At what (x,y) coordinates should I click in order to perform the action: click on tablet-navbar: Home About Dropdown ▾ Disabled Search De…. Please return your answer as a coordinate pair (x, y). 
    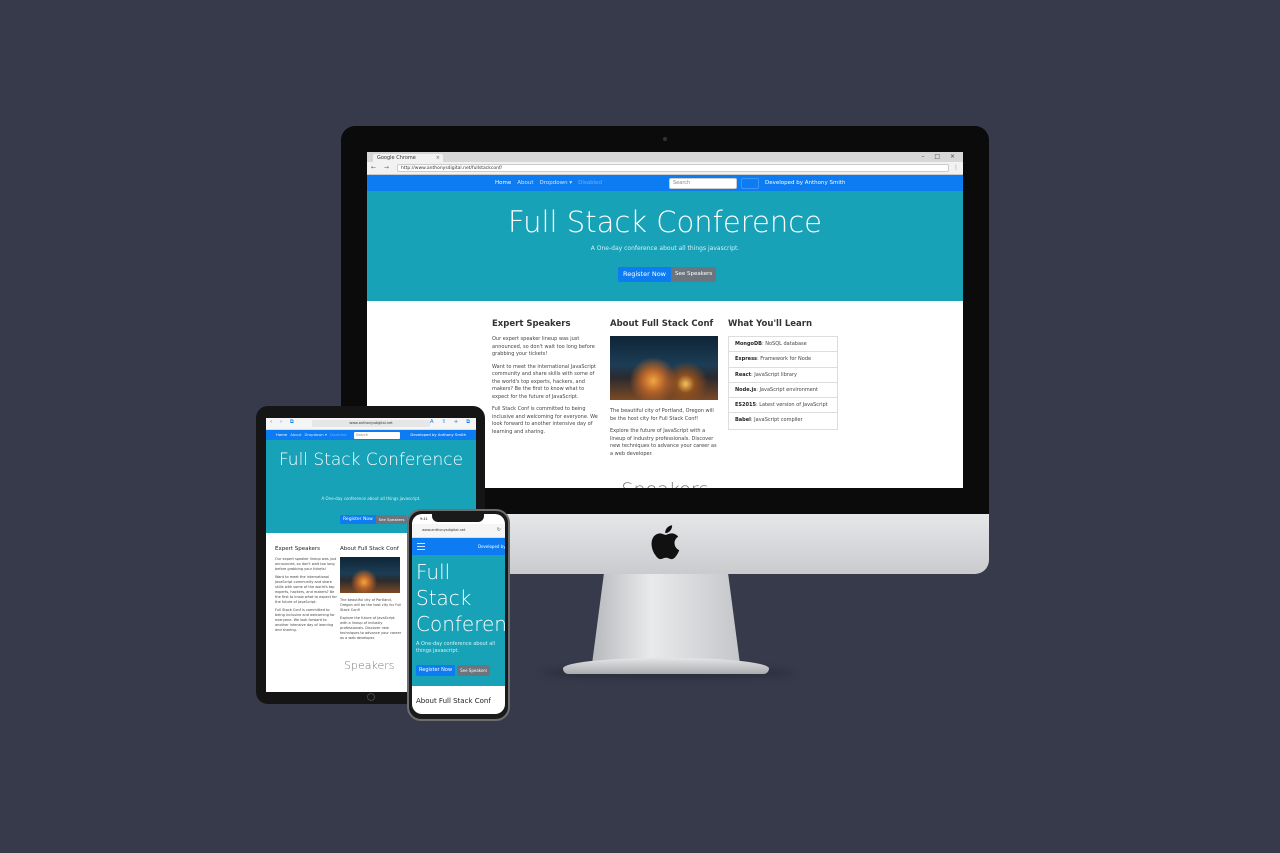
    Looking at the image, I should click on (371, 435).